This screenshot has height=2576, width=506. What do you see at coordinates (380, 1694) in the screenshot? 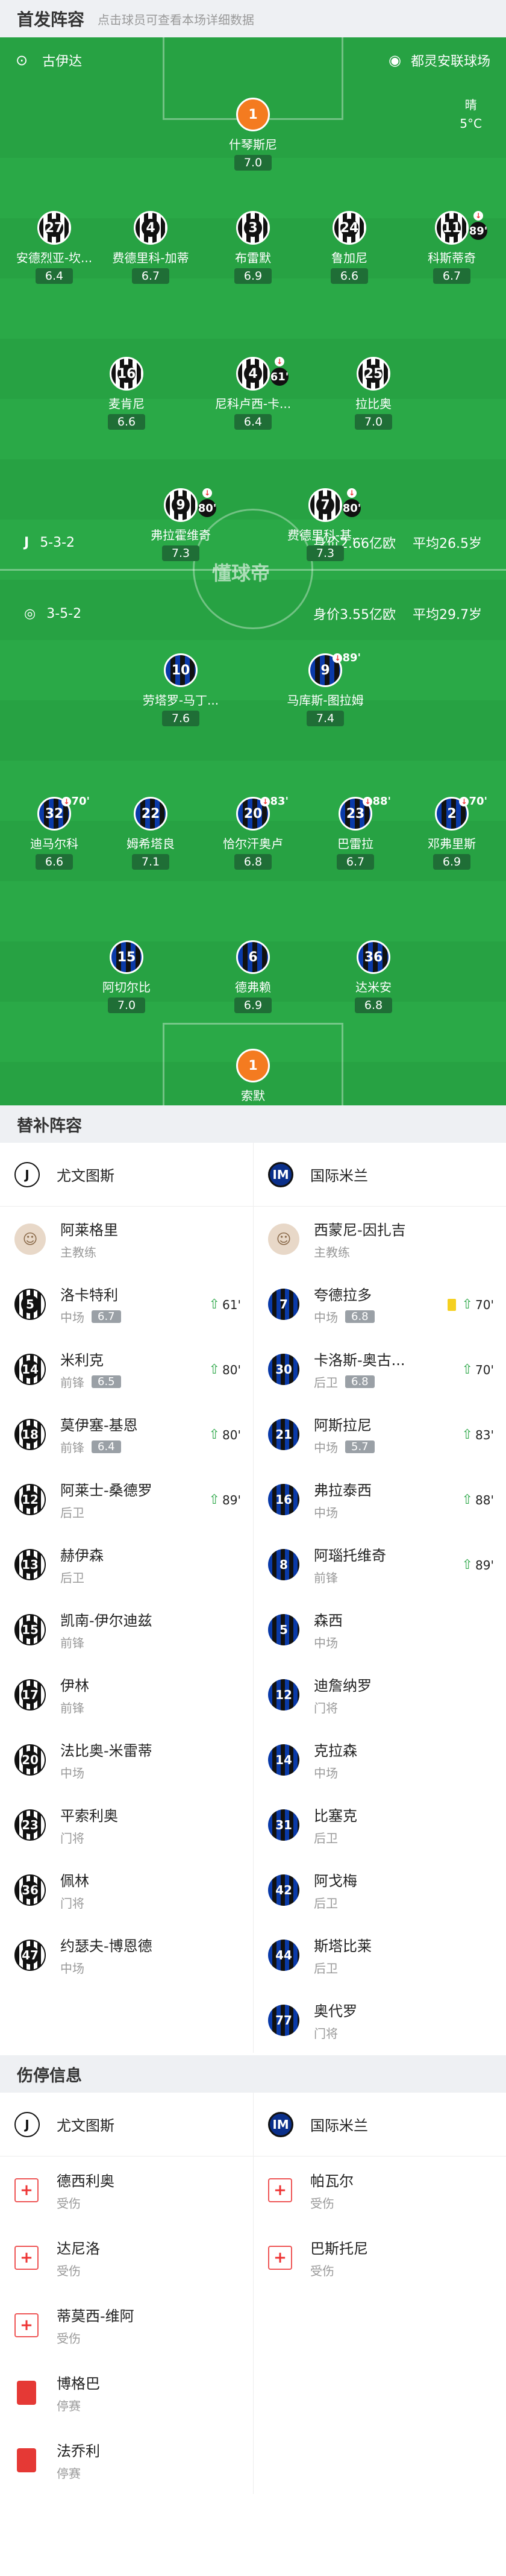
I see `sub-player: 12 迪詹纳罗 门将` at bounding box center [380, 1694].